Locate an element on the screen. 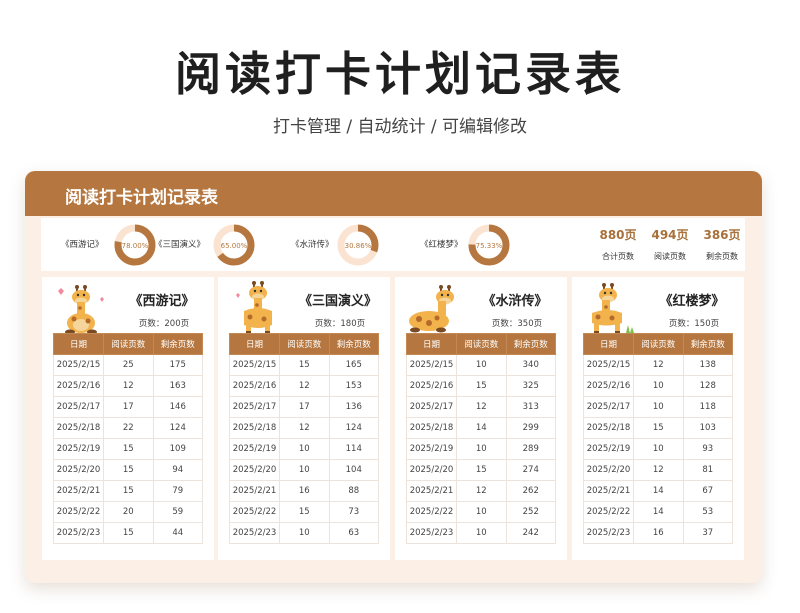  cell-remaining-pages: 124 is located at coordinates (353, 428).